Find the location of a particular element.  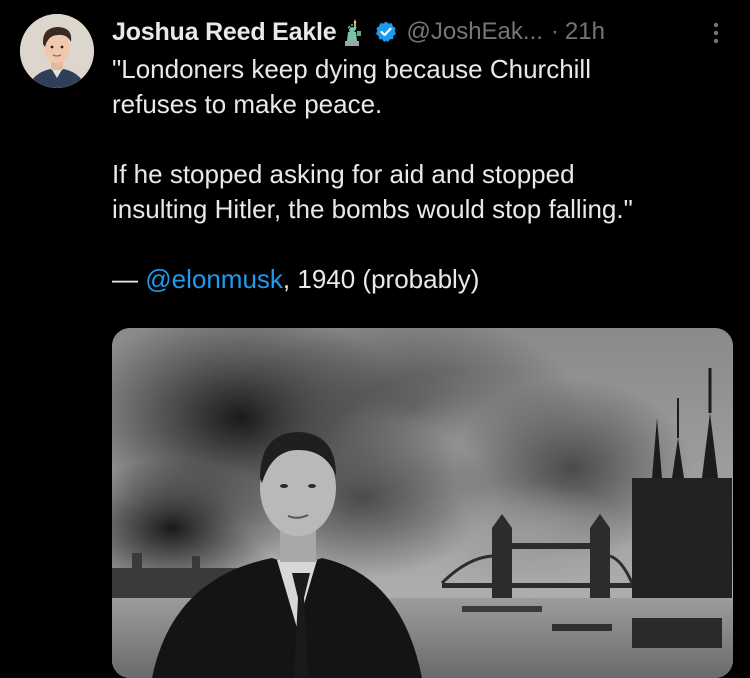

attribution-line: — @elonmusk, 1940 (probably) is located at coordinates (422, 279).